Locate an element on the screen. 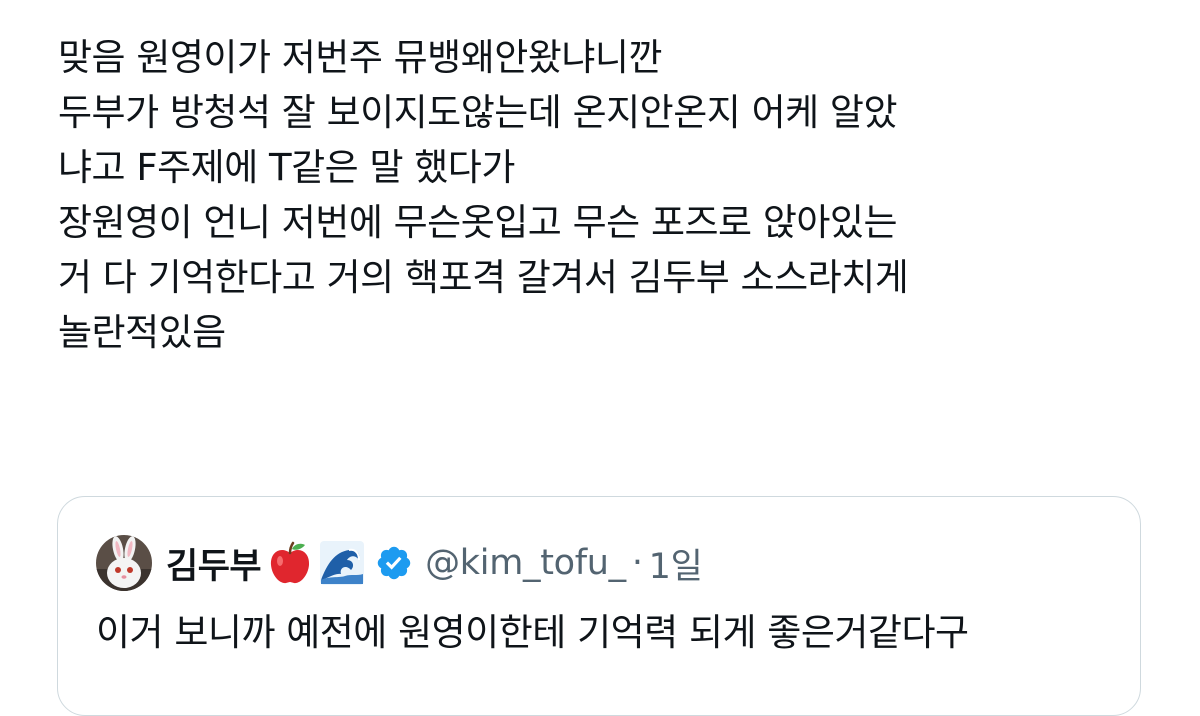 The width and height of the screenshot is (1200, 716). tweet-text-line: 놀란적있음 is located at coordinates (142, 332).